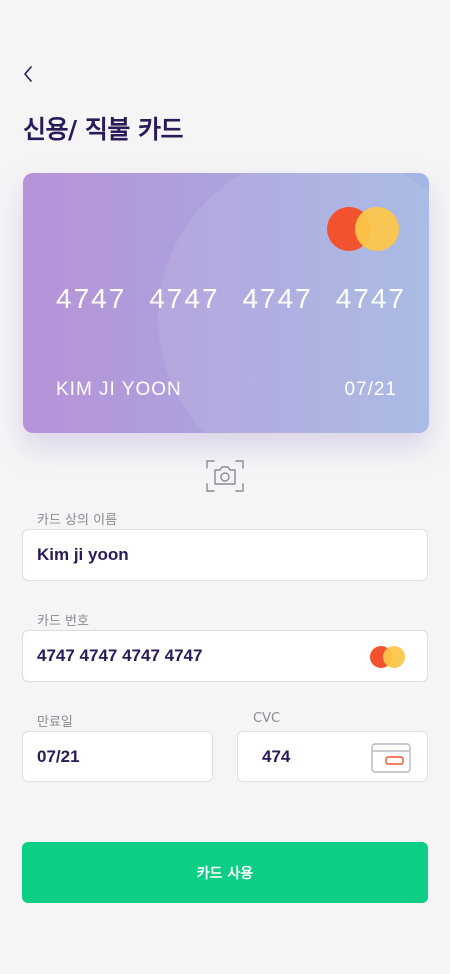 The image size is (450, 974). I want to click on expiry-label: 만료일, so click(55, 722).